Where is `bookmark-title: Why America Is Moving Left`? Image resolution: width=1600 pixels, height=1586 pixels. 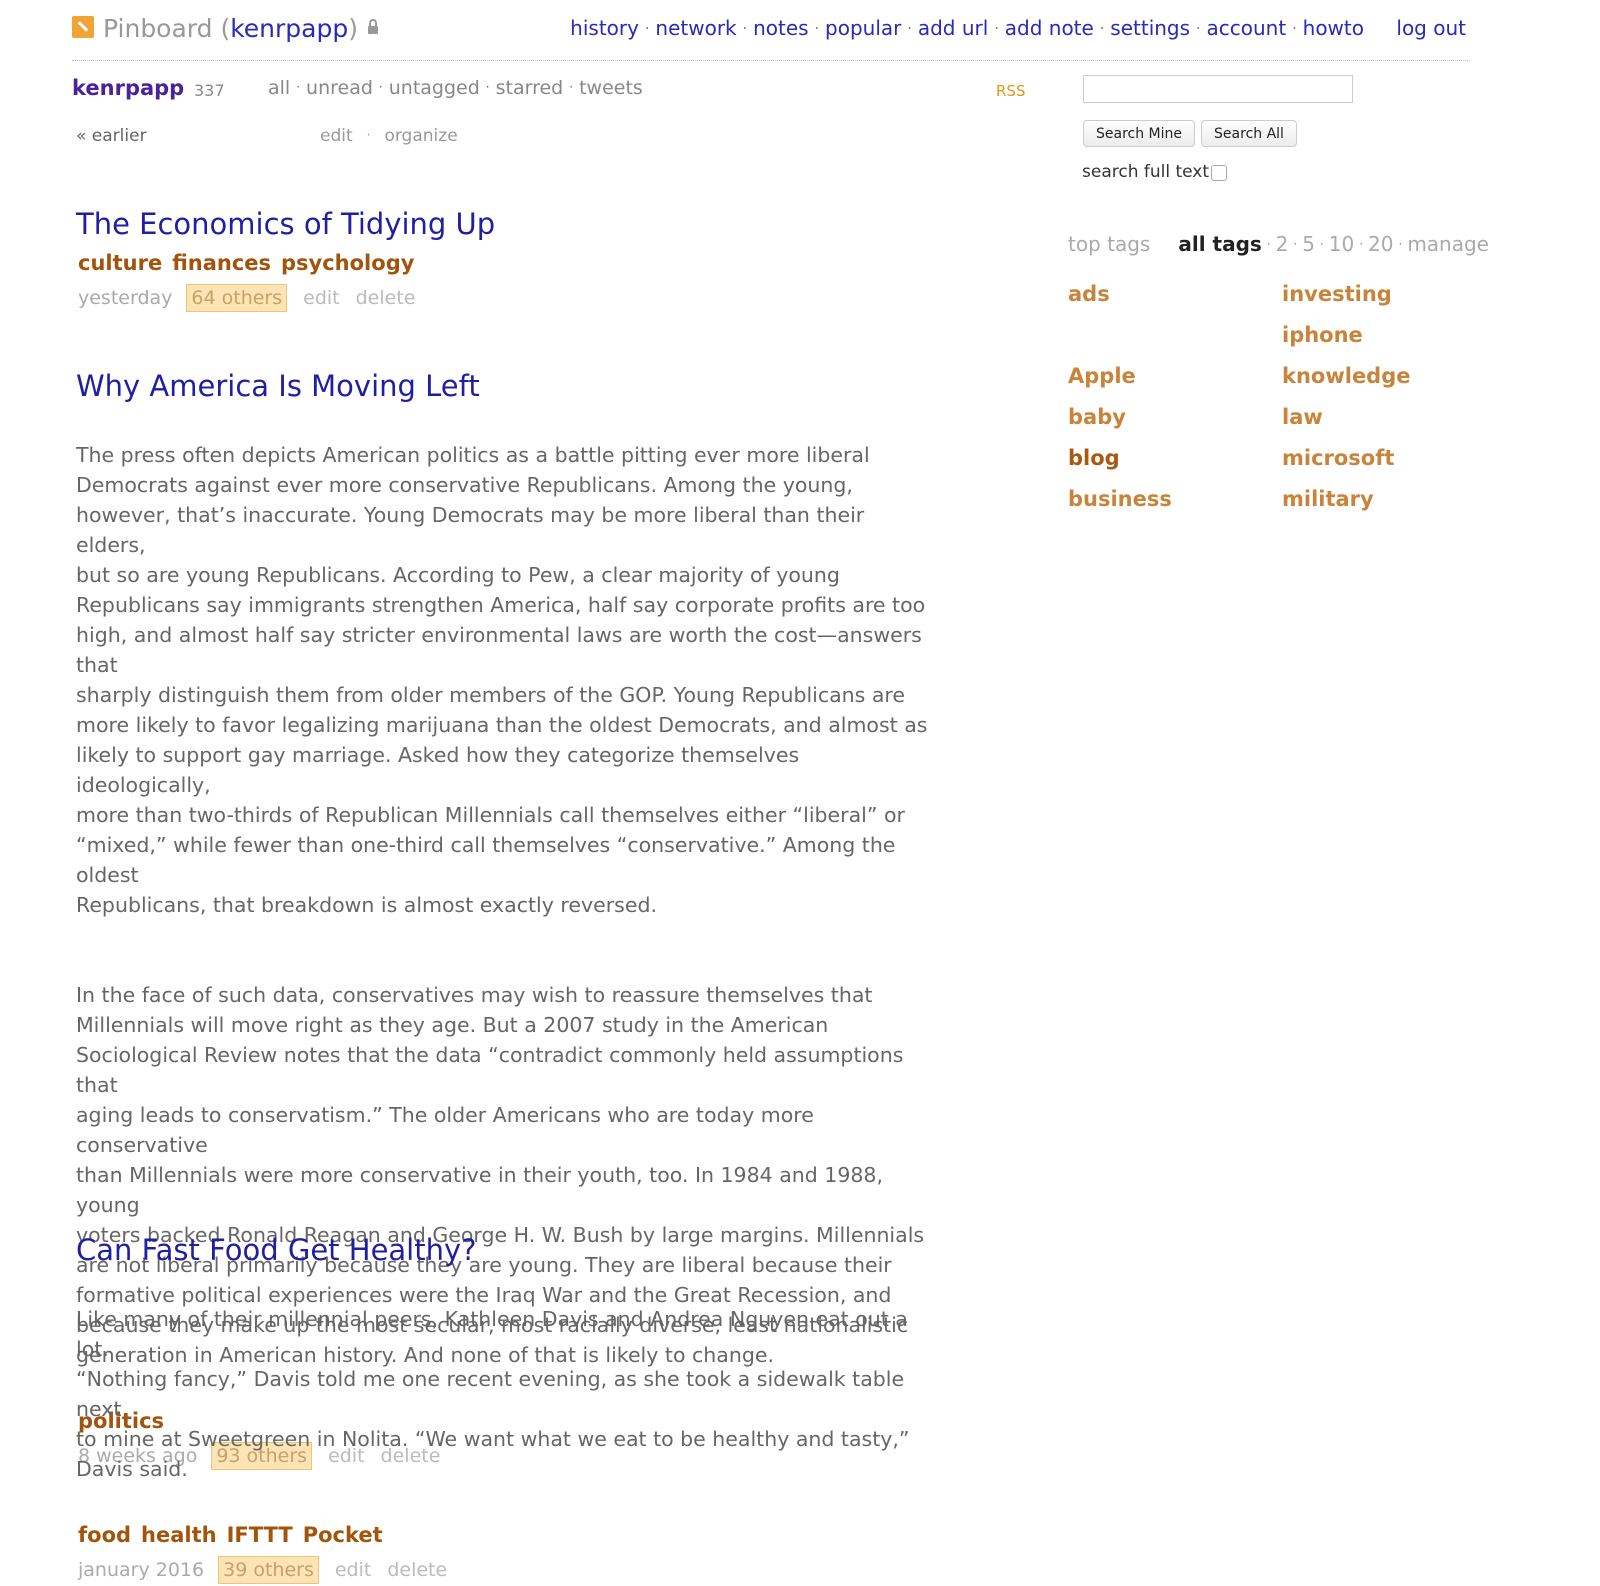 bookmark-title: Why America Is Moving Left is located at coordinates (506, 386).